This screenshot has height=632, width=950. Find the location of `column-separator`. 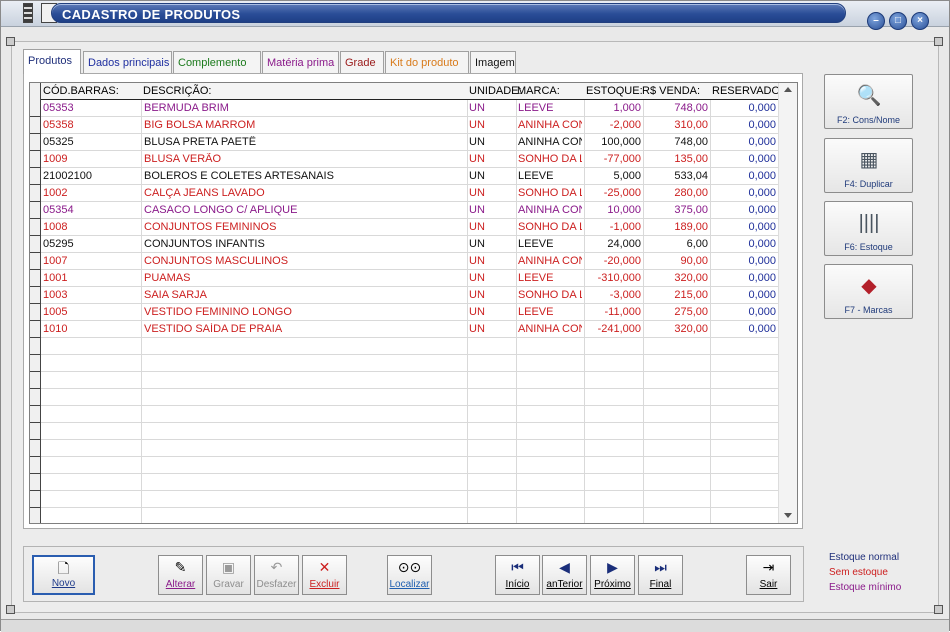

column-separator is located at coordinates (141, 311).